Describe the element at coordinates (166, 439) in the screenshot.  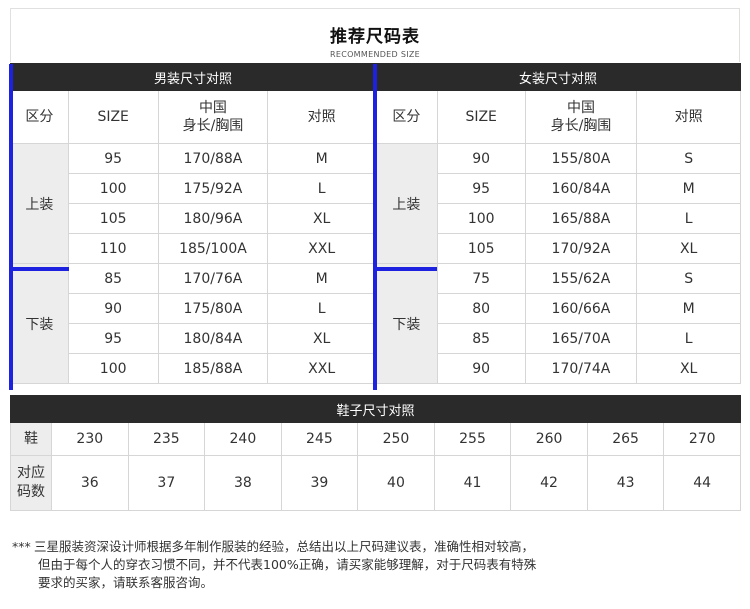
I see `shoe-length-cell: 235` at that location.